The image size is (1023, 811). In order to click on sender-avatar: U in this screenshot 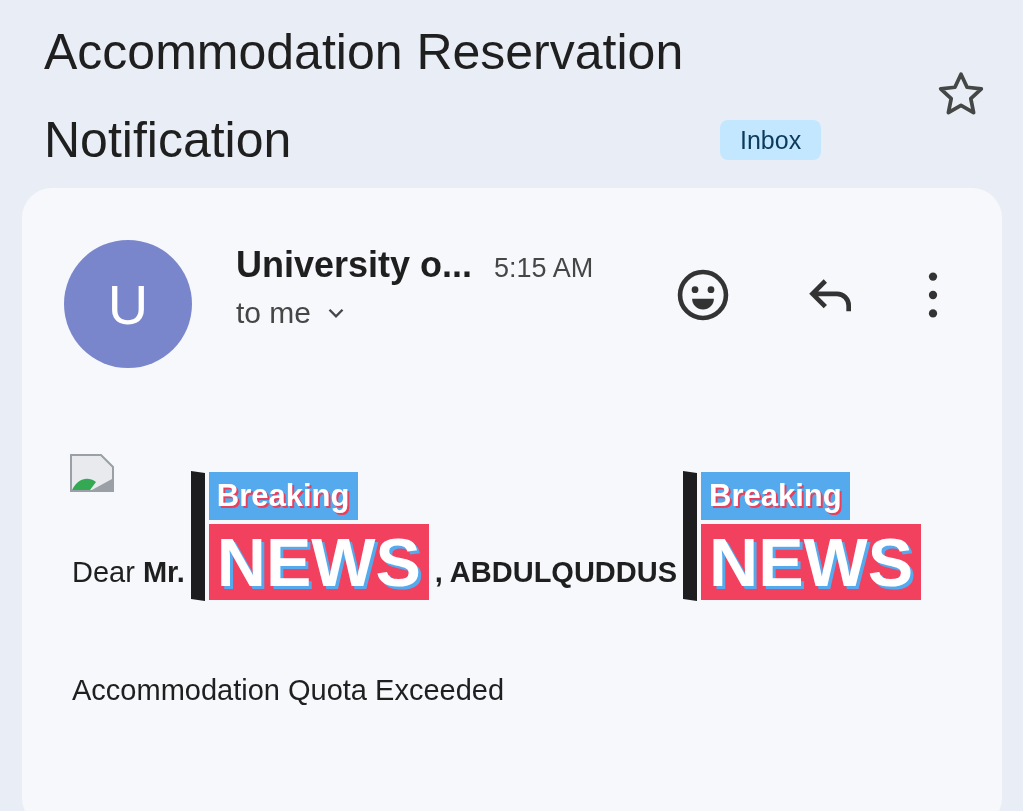, I will do `click(128, 304)`.